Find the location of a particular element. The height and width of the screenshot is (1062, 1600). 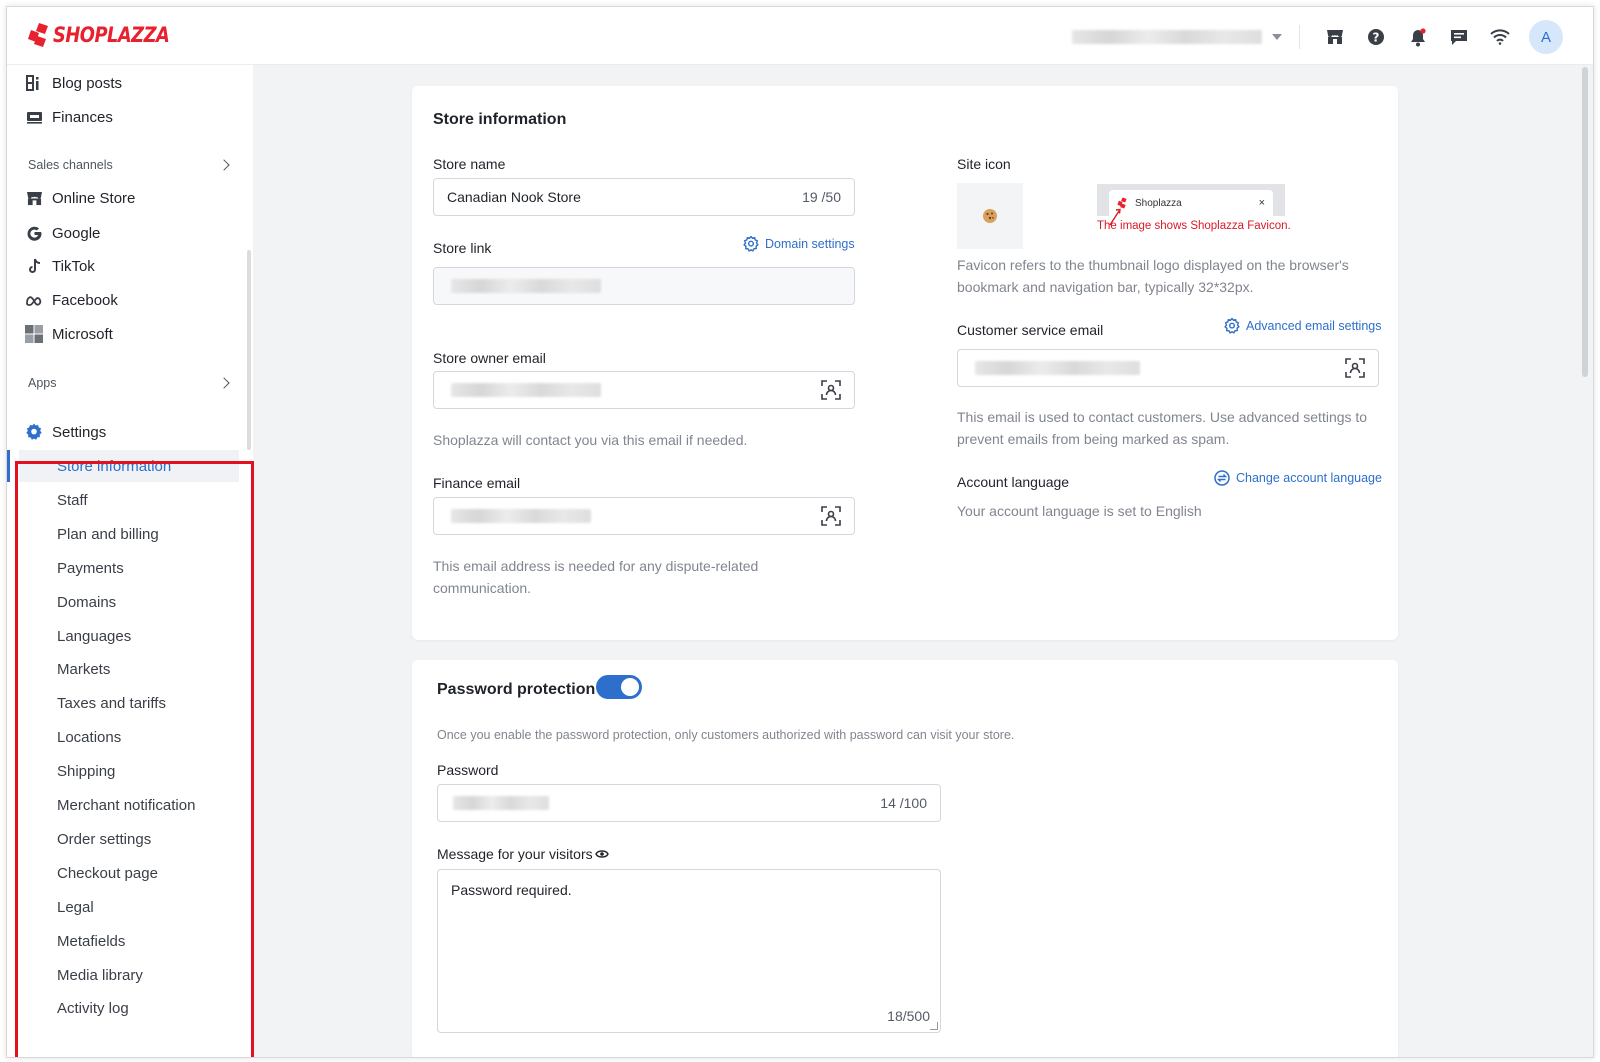

store-selector is located at coordinates (1177, 37).